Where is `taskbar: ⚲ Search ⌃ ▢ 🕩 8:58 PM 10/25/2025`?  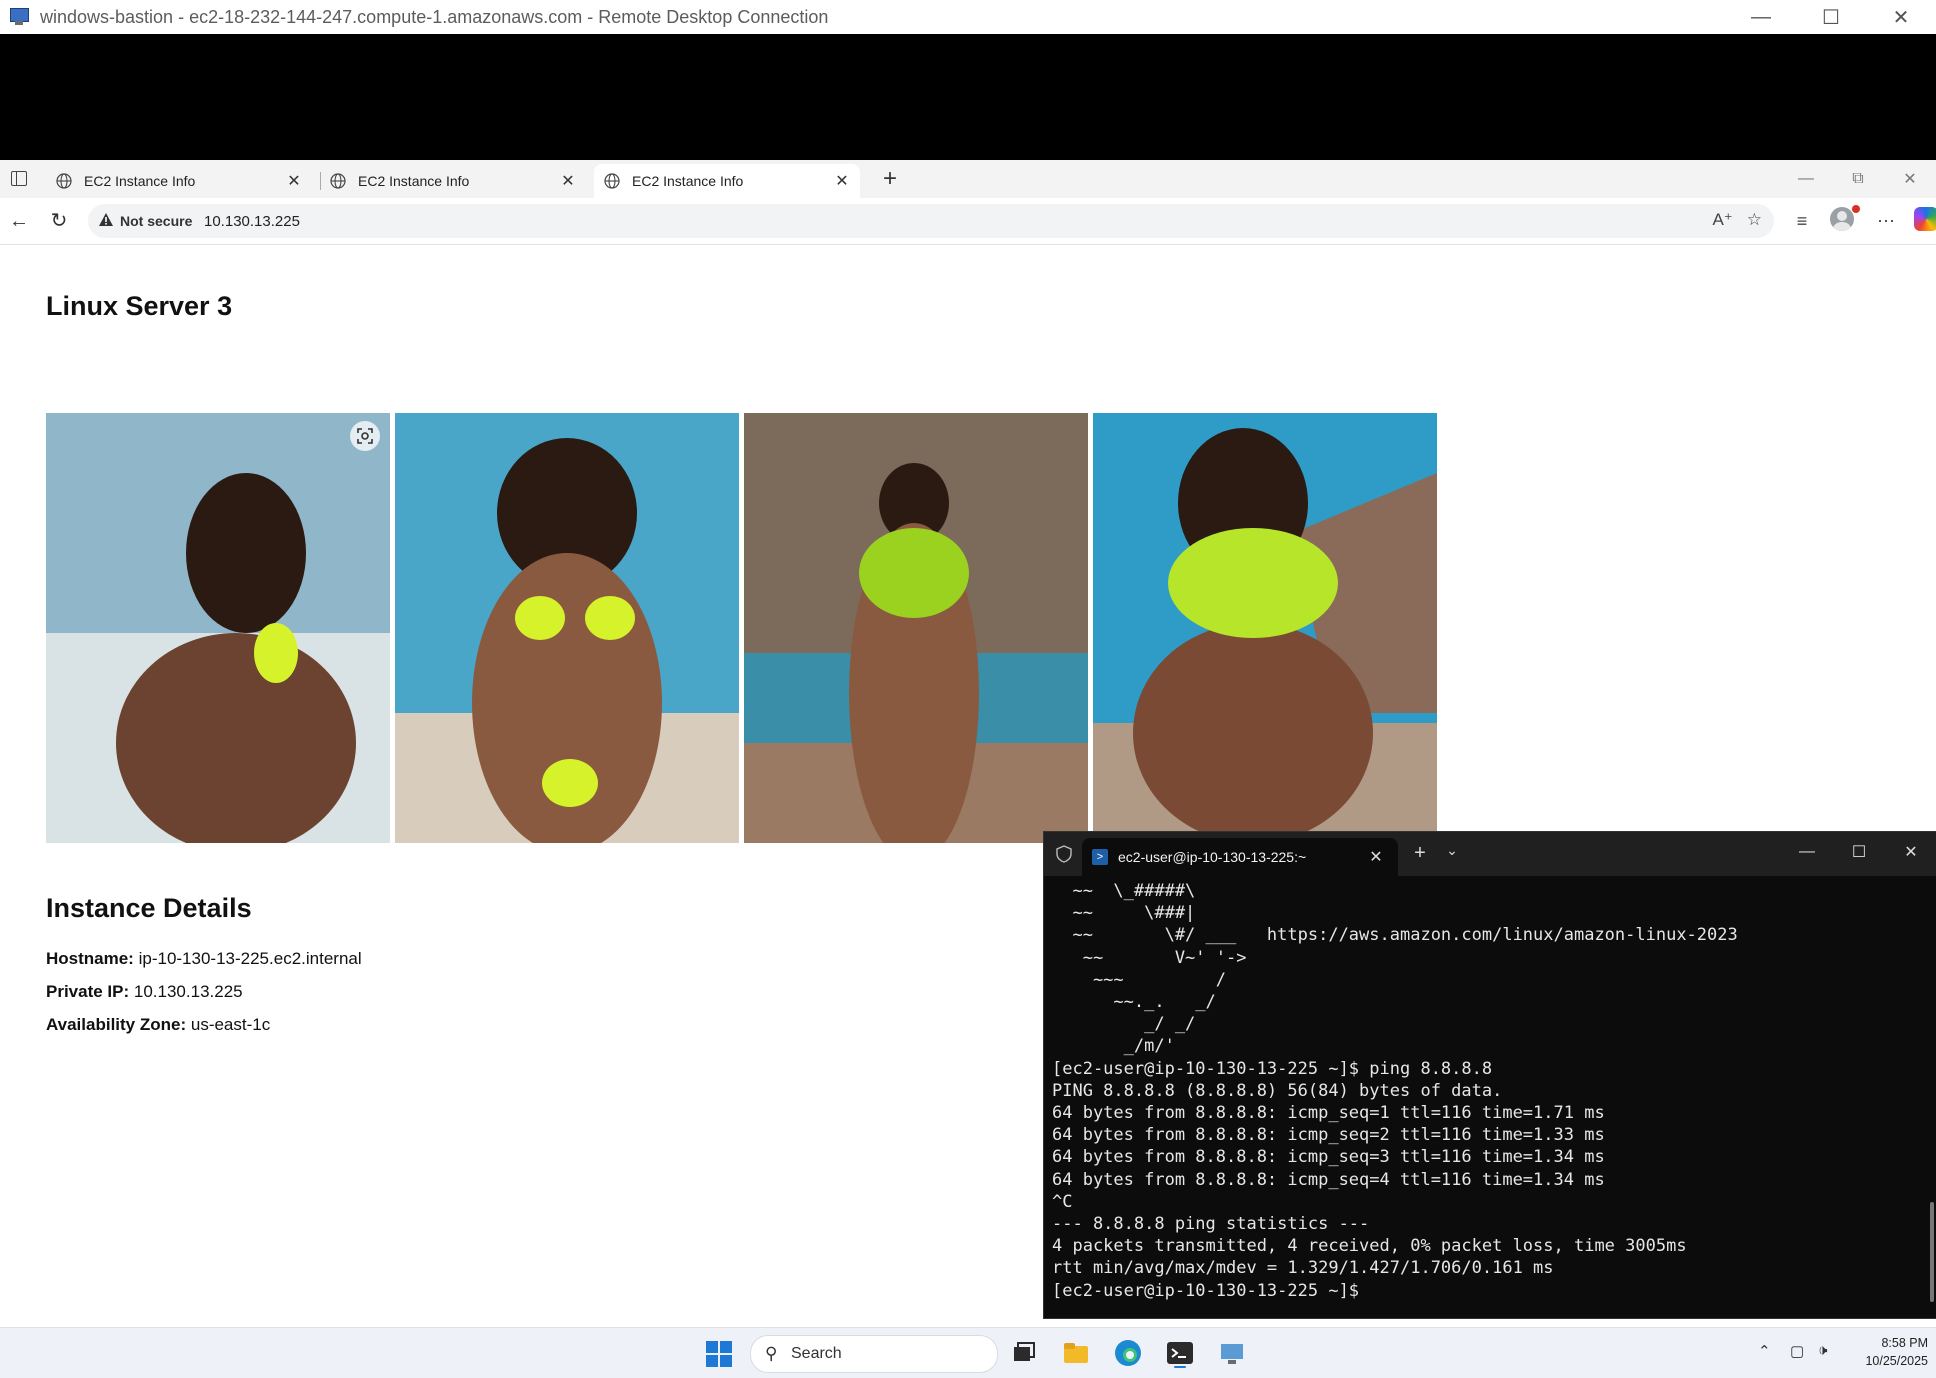 taskbar: ⚲ Search ⌃ ▢ 🕩 8:58 PM 10/25/2025 is located at coordinates (968, 1352).